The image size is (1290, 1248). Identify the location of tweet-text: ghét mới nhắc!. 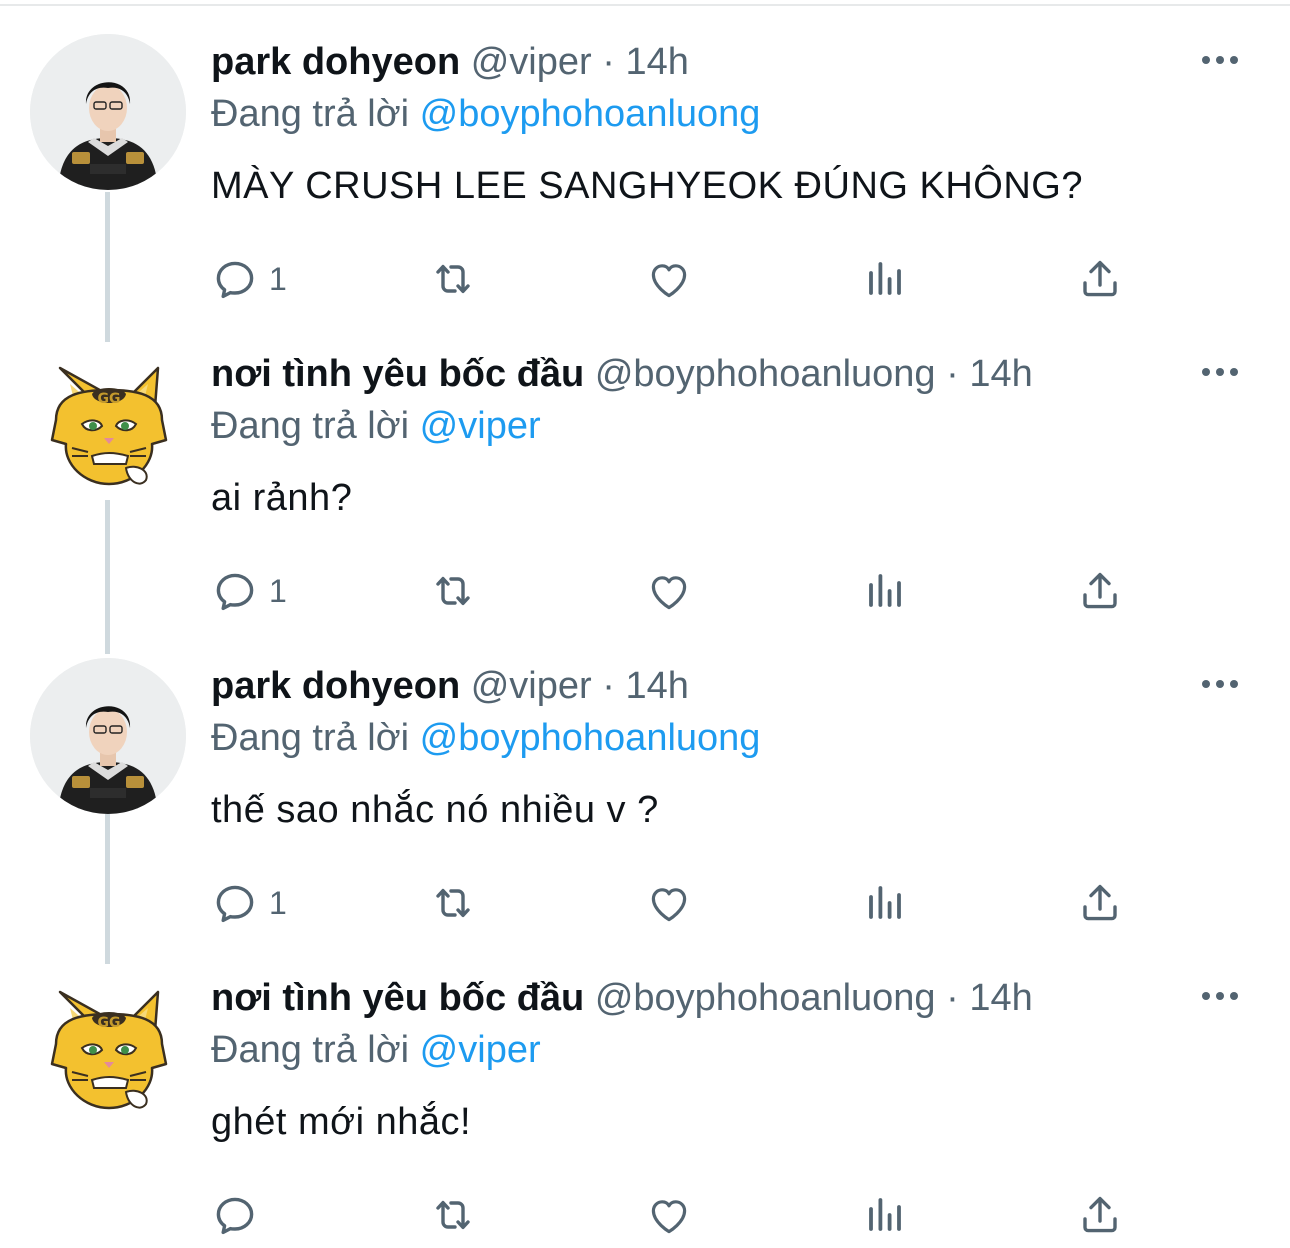
(341, 1122).